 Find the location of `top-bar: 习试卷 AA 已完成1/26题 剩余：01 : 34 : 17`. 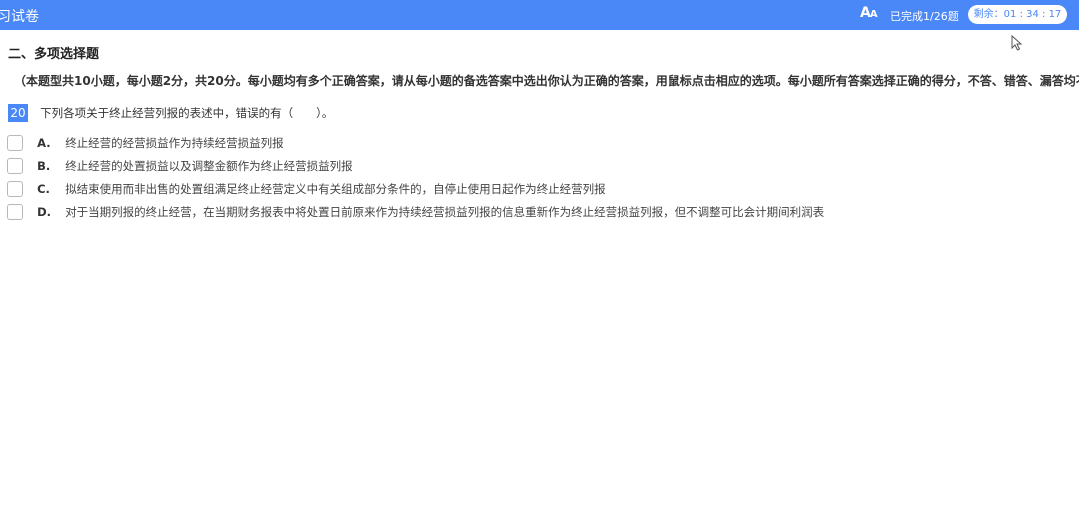

top-bar: 习试卷 AA 已完成1/26题 剩余：01 : 34 : 17 is located at coordinates (539, 15).